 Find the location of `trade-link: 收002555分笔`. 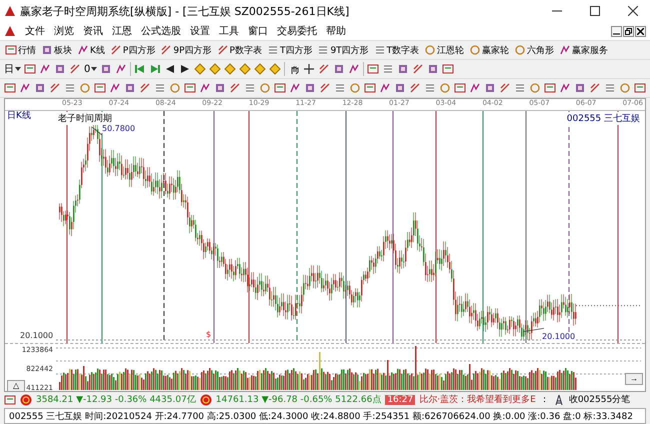

trade-link: 收002555分笔 is located at coordinates (599, 399).